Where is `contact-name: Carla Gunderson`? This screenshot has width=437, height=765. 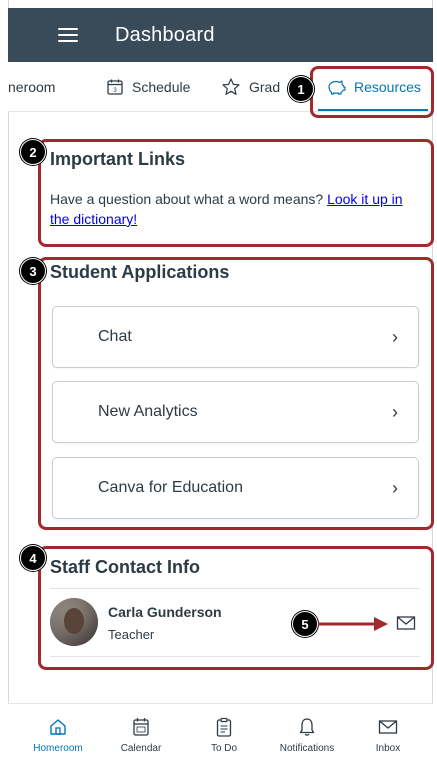
contact-name: Carla Gunderson is located at coordinates (165, 612).